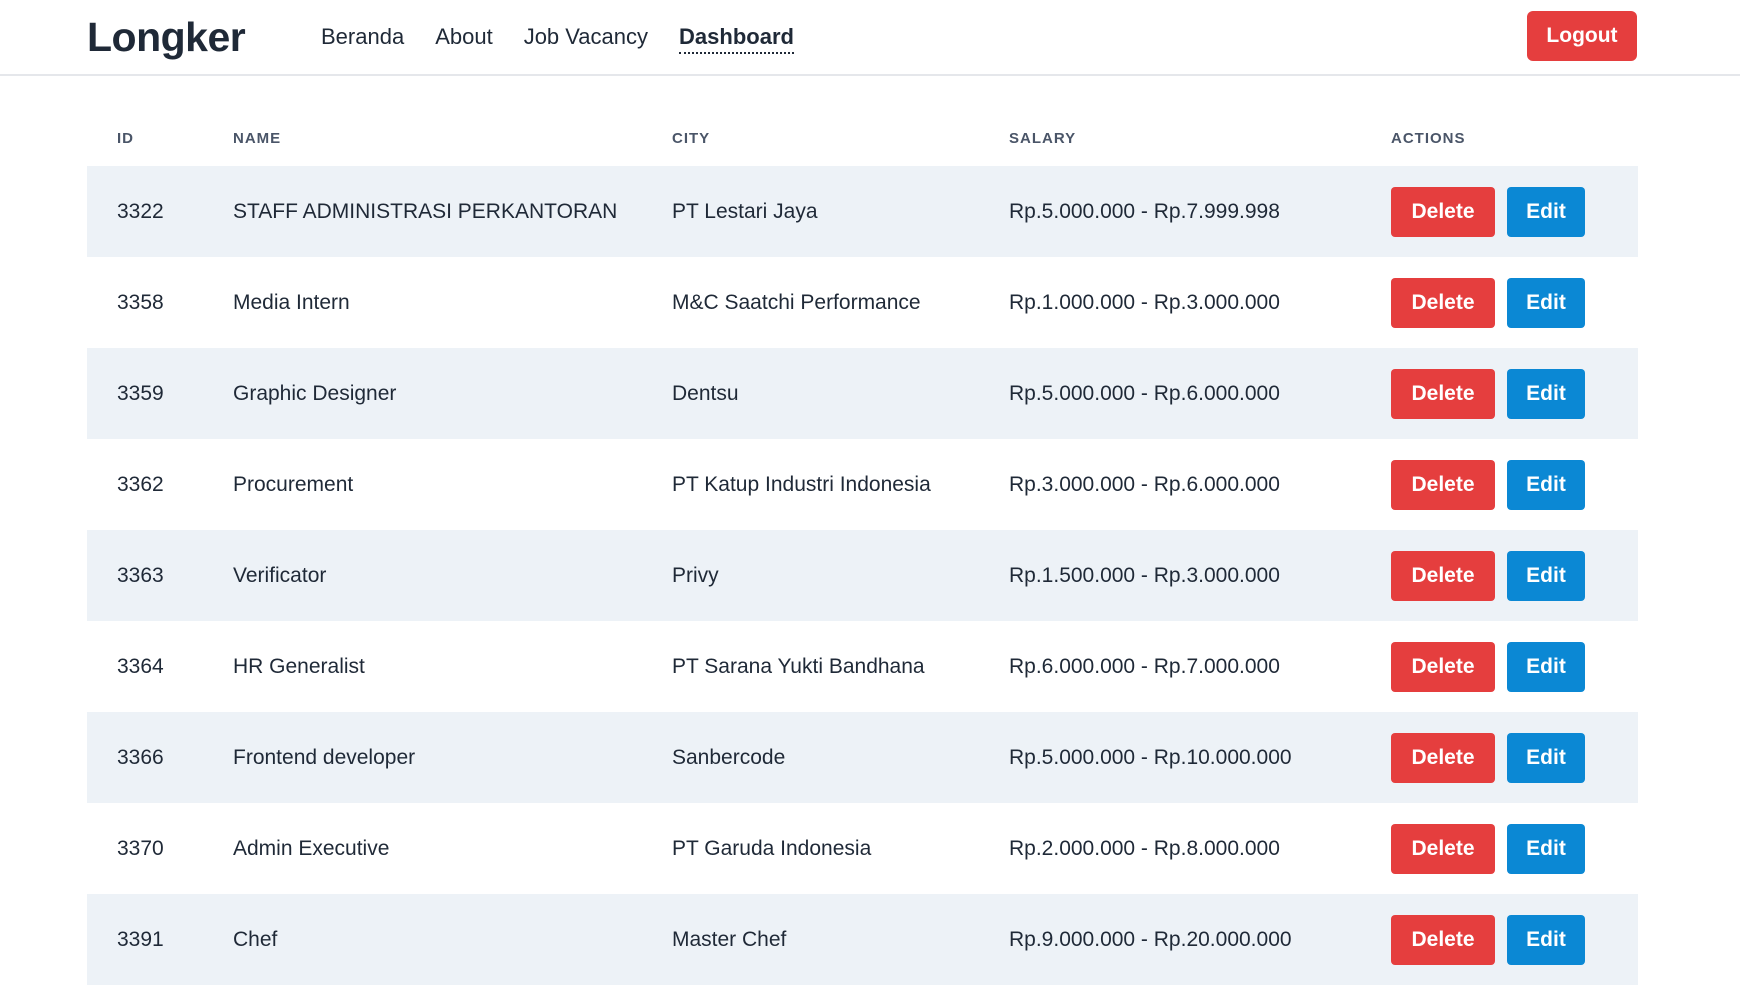 This screenshot has height=985, width=1740. I want to click on nav-link-job-vacancy: Job Vacancy, so click(586, 39).